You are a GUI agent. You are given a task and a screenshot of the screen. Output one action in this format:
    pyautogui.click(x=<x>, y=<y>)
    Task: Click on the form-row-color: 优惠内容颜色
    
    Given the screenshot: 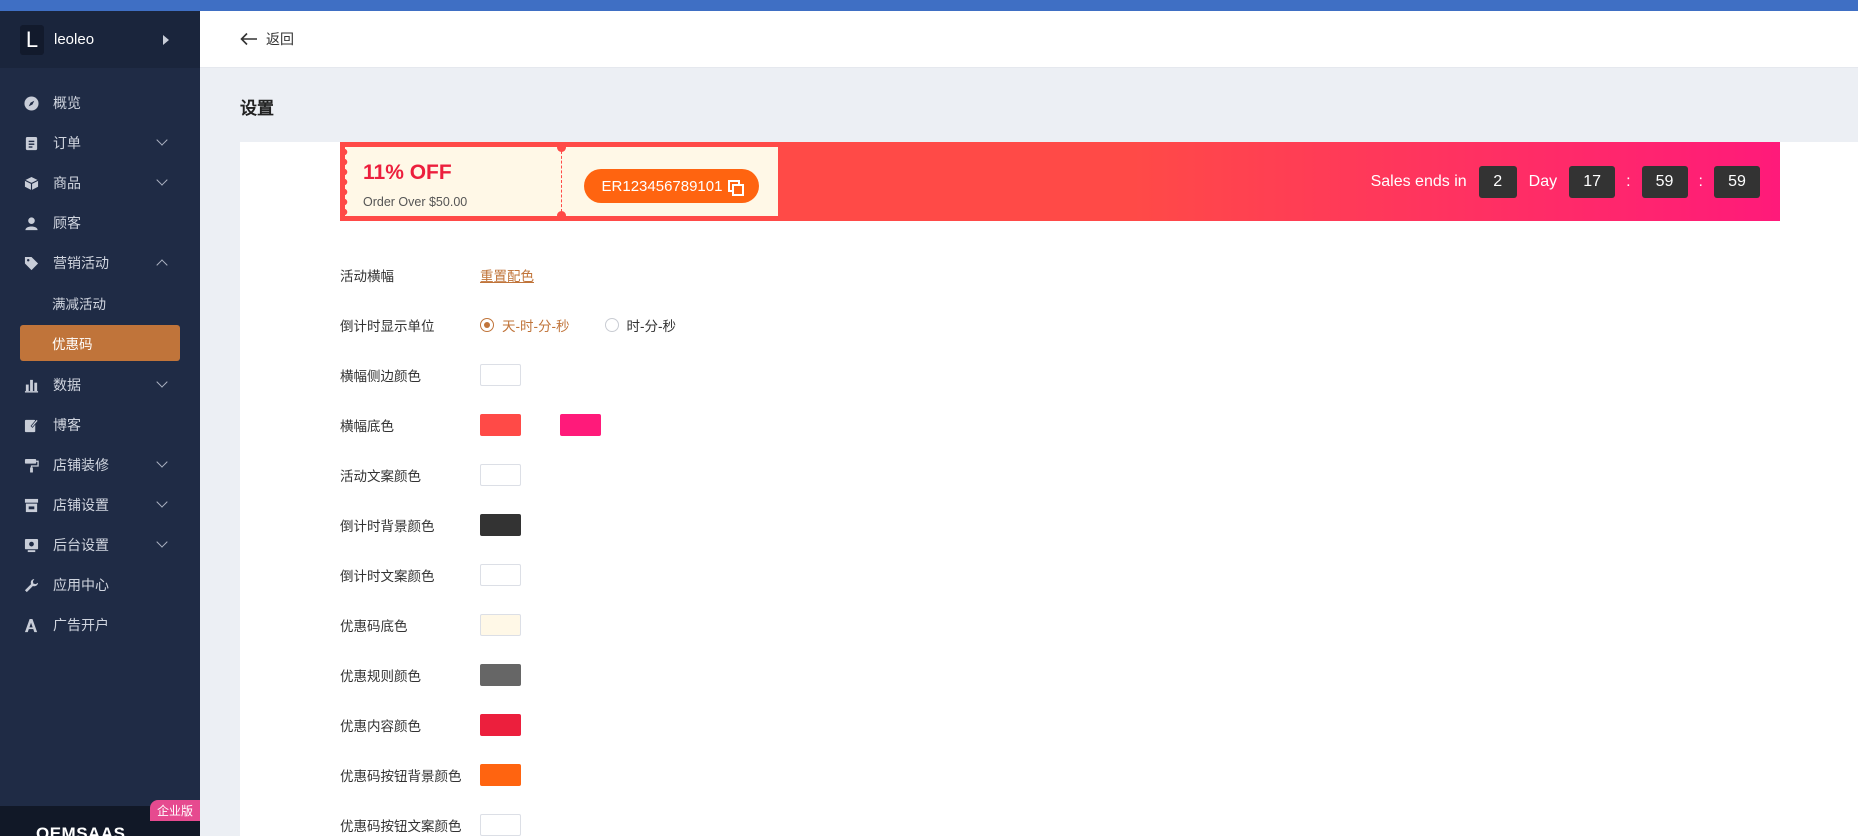 What is the action you would take?
    pyautogui.click(x=525, y=725)
    